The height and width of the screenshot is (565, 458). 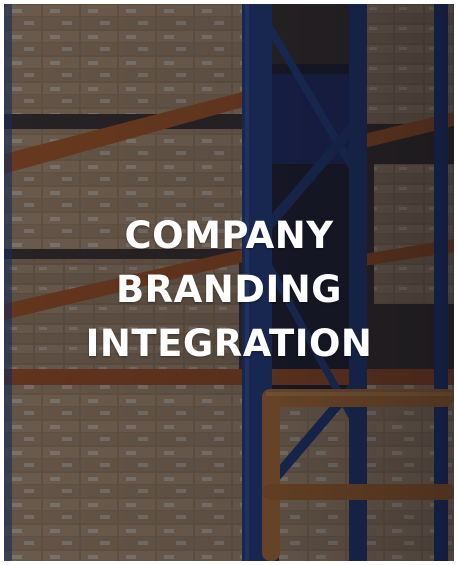 What do you see at coordinates (229, 343) in the screenshot?
I see `title-line-3: INTEGRATION` at bounding box center [229, 343].